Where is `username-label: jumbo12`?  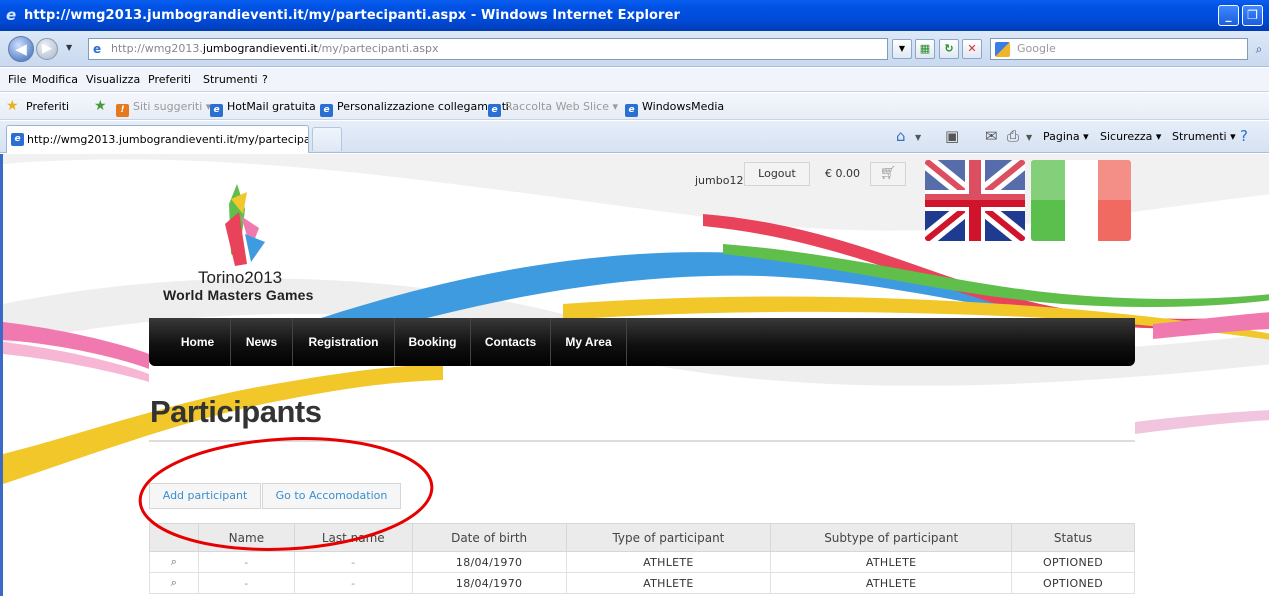 username-label: jumbo12 is located at coordinates (719, 180).